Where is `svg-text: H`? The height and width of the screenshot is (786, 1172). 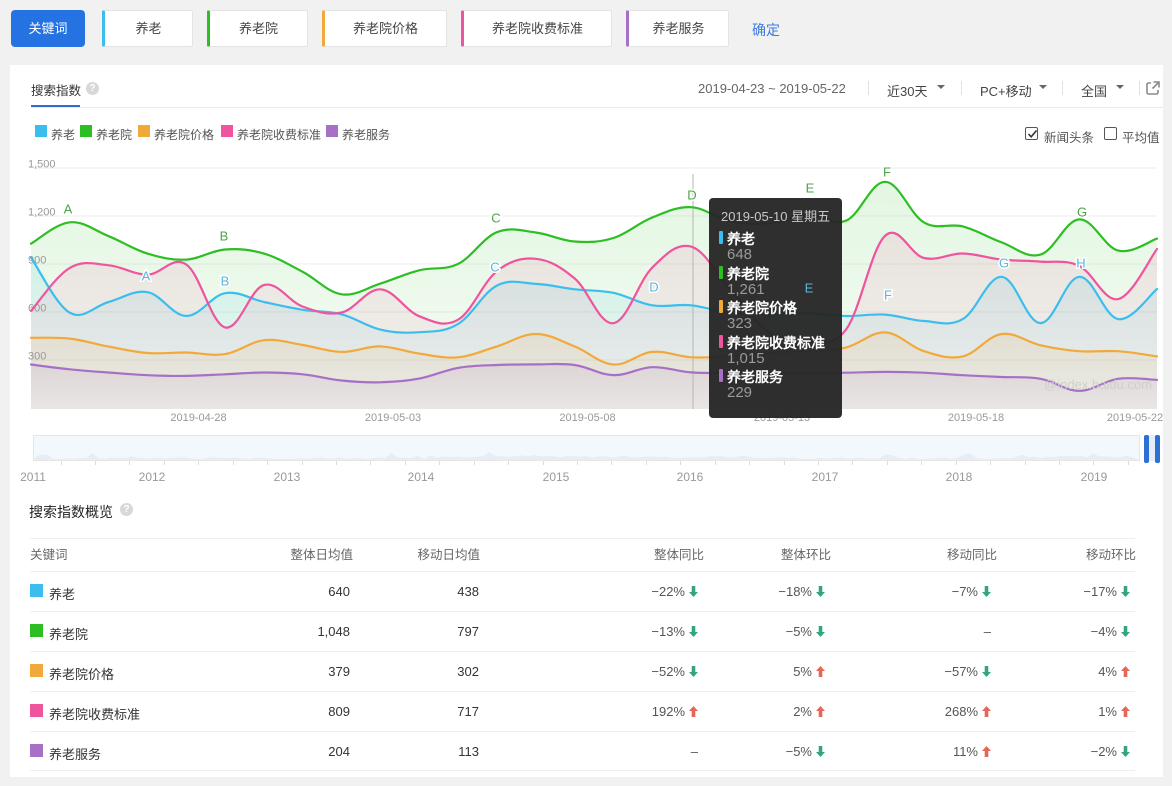 svg-text: H is located at coordinates (1080, 263).